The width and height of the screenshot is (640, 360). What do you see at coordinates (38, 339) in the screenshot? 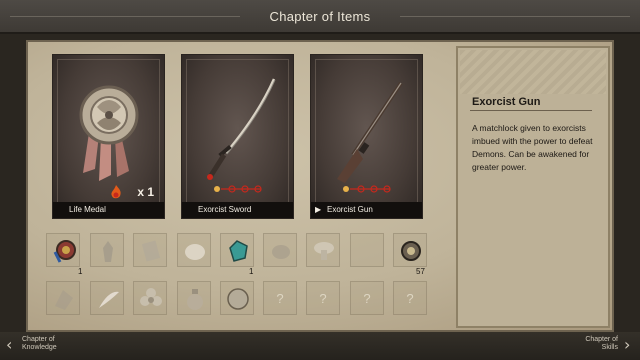
I see `prev-chapter-line1: Chapter of` at bounding box center [38, 339].